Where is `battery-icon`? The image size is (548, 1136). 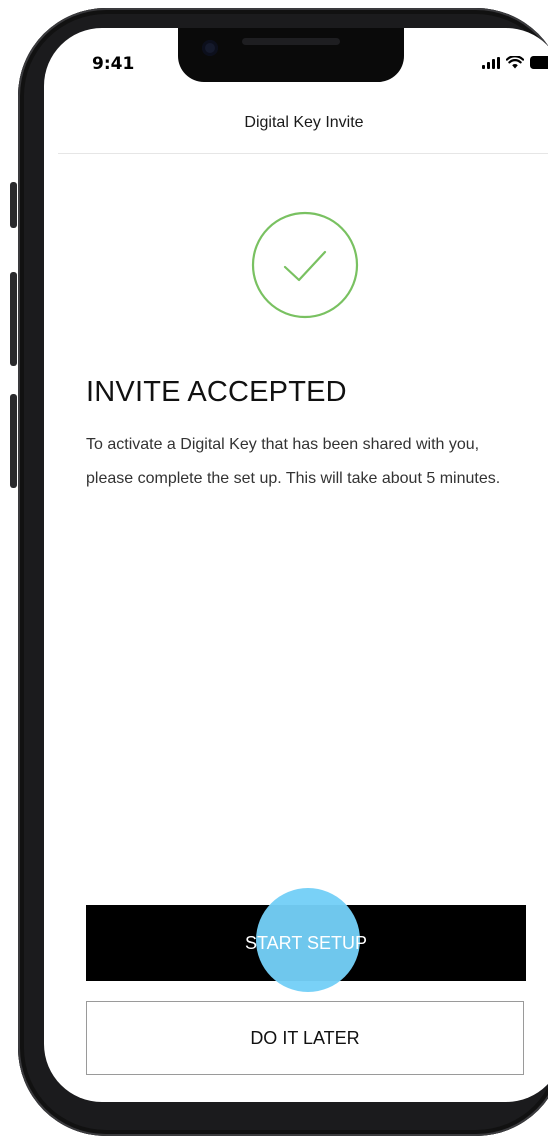 battery-icon is located at coordinates (539, 62).